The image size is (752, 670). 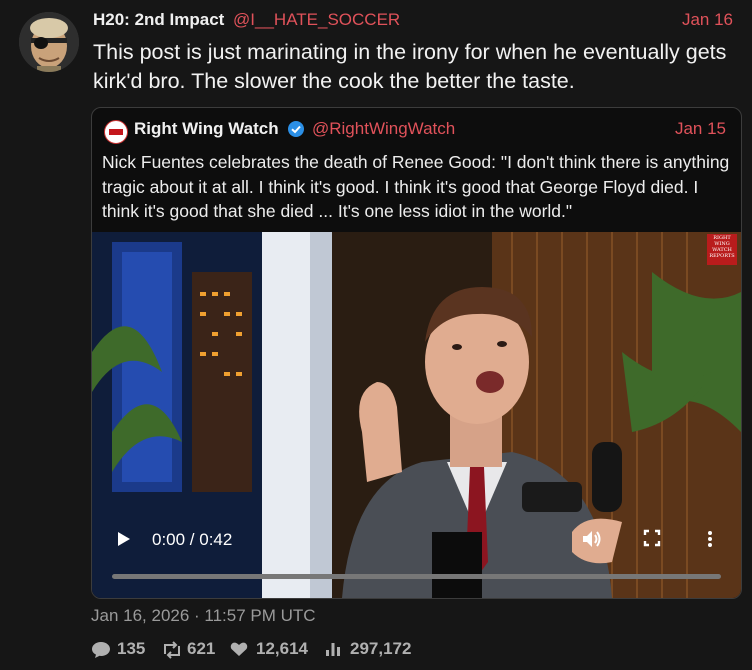 I want to click on repost-icon, so click(x=172, y=650).